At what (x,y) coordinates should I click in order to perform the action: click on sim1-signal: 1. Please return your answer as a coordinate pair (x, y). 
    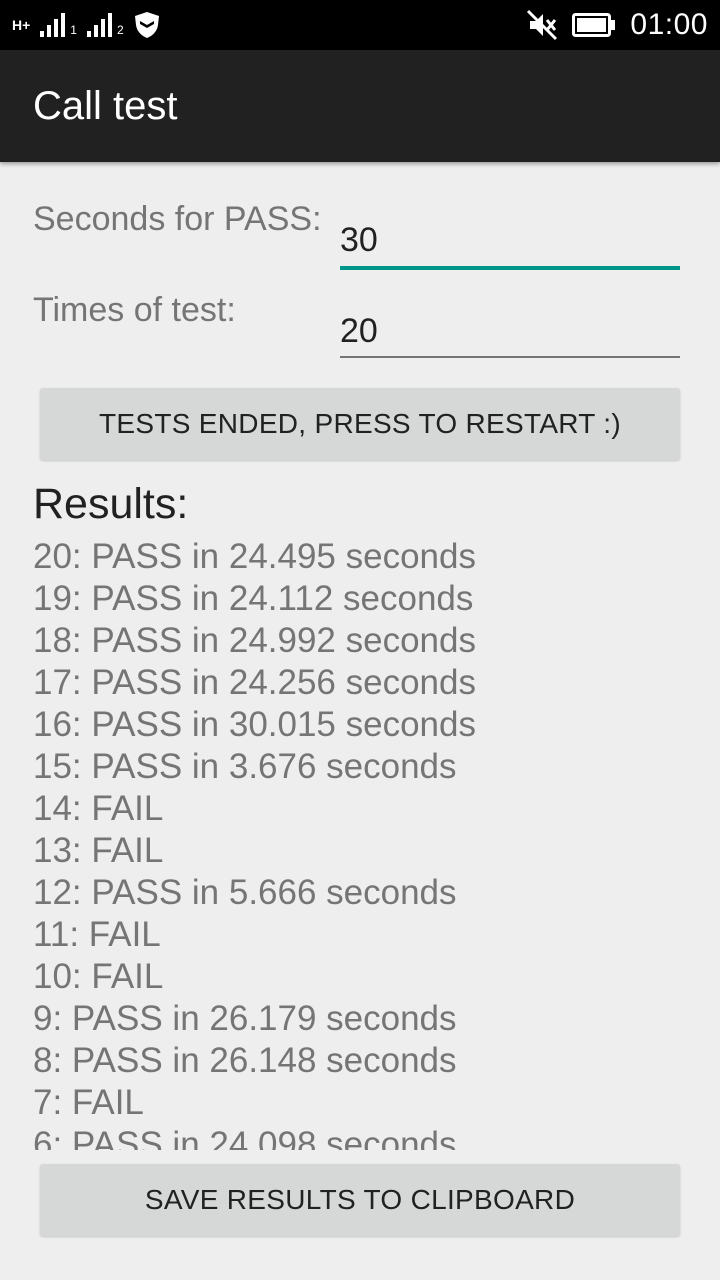
    Looking at the image, I should click on (58, 25).